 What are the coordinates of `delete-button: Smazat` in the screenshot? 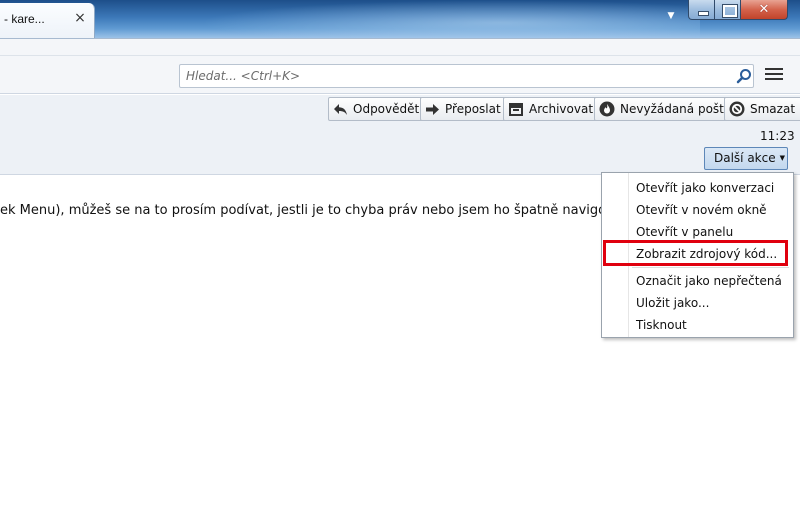 It's located at (762, 109).